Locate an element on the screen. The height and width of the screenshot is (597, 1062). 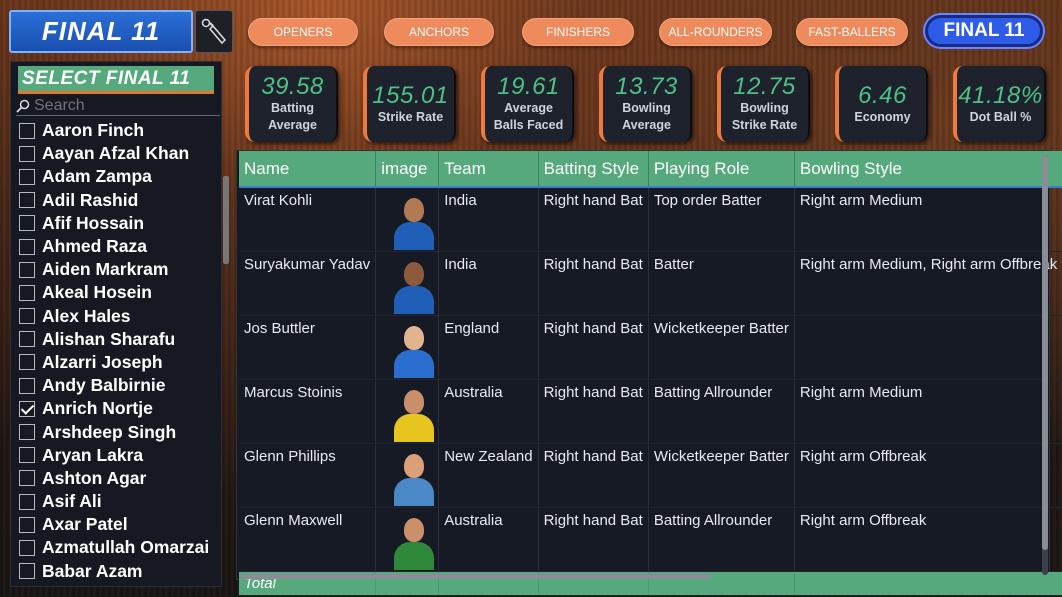
slicer-scrollbar is located at coordinates (226, 220).